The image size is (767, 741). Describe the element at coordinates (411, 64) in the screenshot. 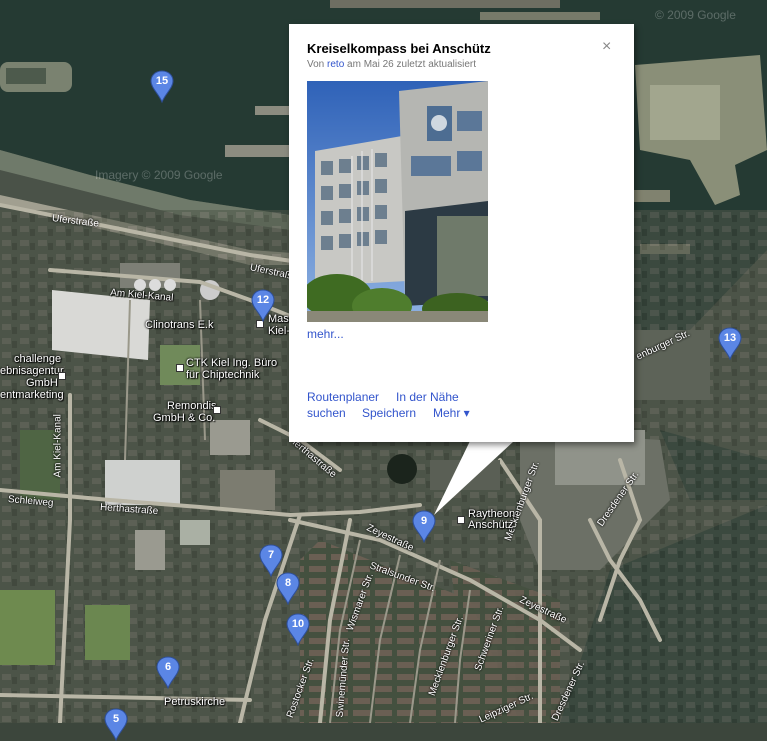

I see `meta-suffix: am Mai 26 zuletzt aktualisiert` at that location.